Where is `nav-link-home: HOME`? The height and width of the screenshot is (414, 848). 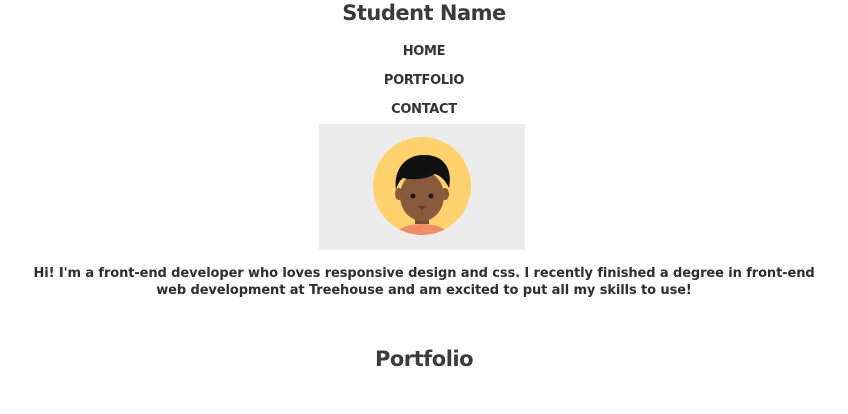 nav-link-home: HOME is located at coordinates (424, 51).